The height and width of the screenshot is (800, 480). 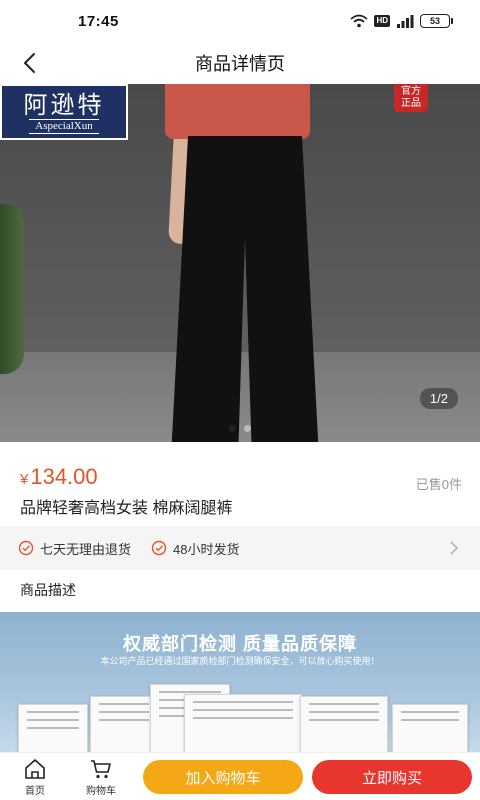 I want to click on price: ¥ 134.00, so click(x=59, y=477).